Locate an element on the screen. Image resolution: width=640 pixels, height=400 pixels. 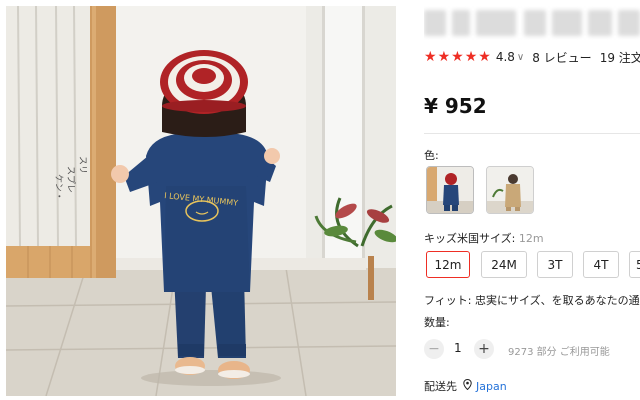
location-pin-icon is located at coordinates (467, 385).